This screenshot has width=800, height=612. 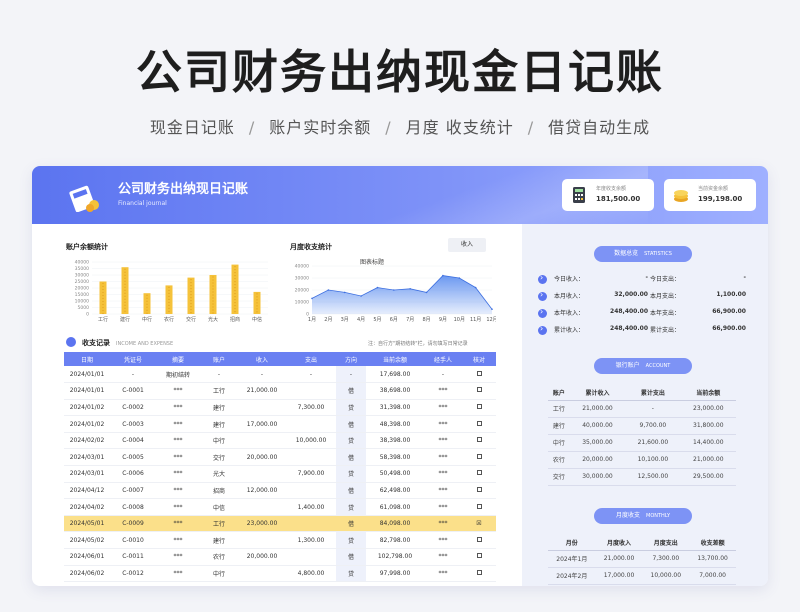 I want to click on stat-value: 248,400.00, so click(x=629, y=311).